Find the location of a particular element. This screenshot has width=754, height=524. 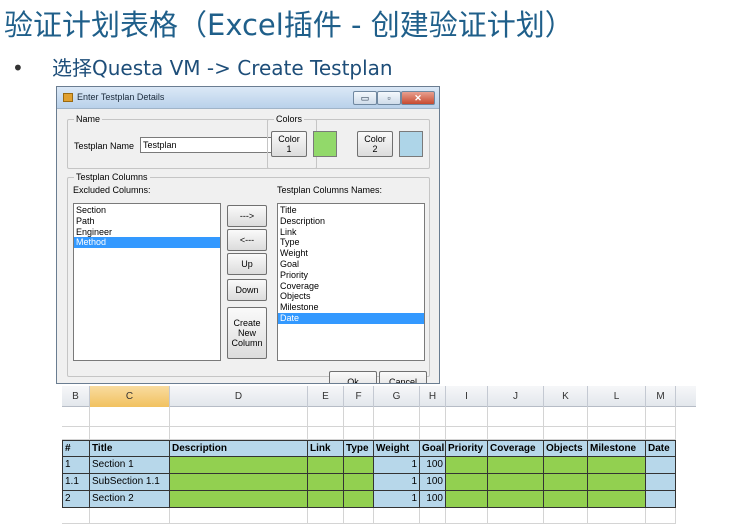

up-button: Up is located at coordinates (247, 264).